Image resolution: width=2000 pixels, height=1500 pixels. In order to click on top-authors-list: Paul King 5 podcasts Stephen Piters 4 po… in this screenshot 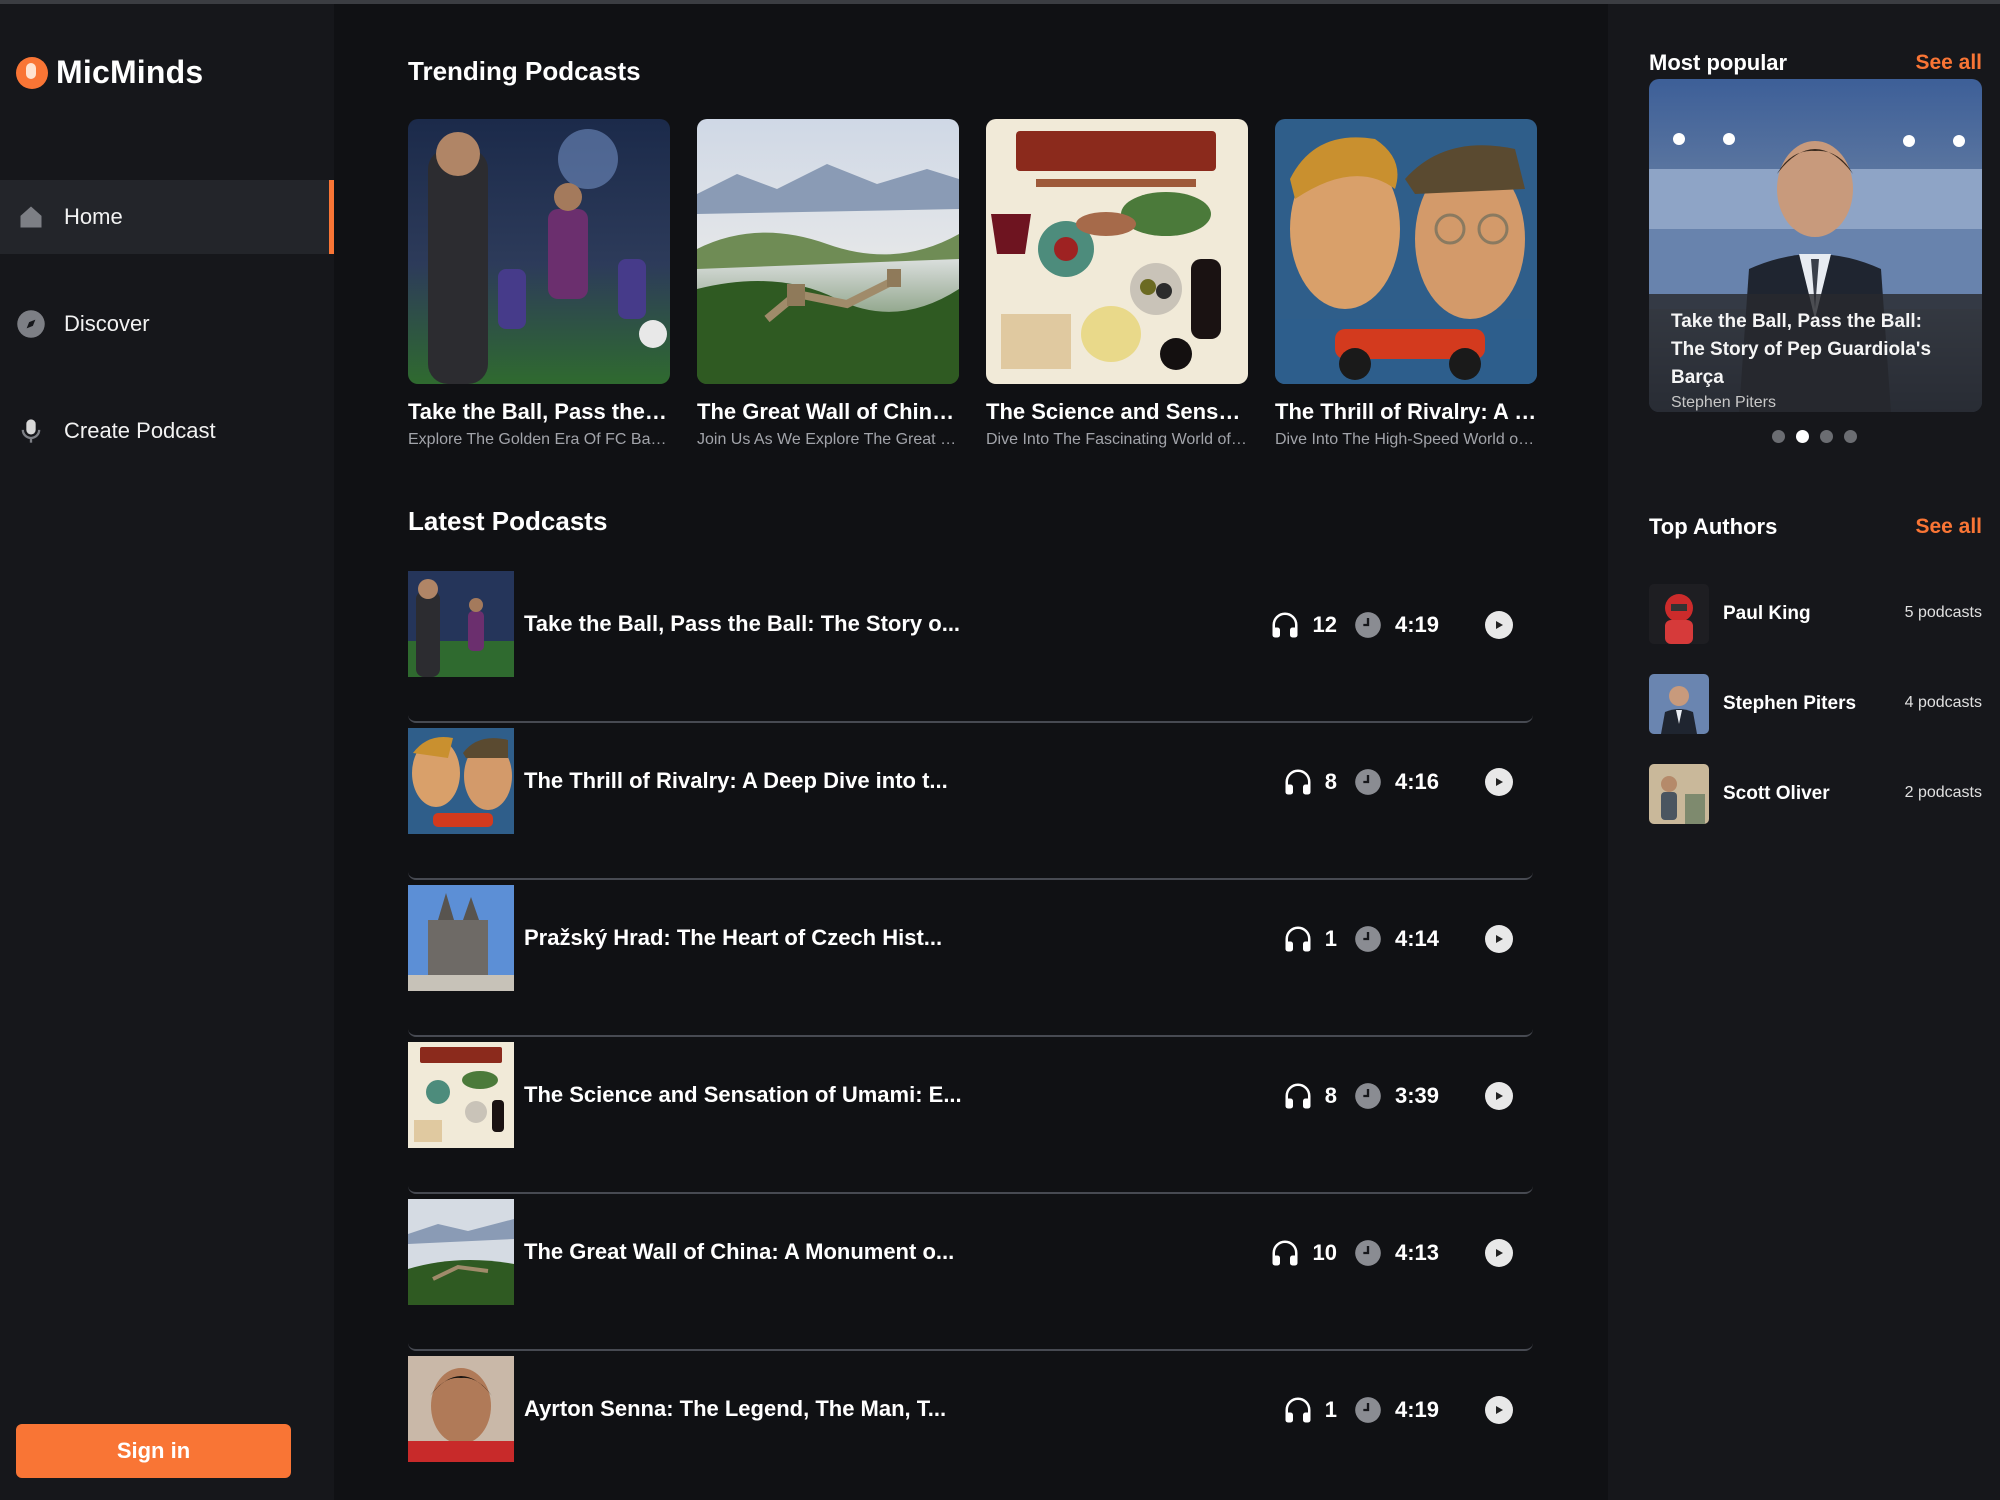, I will do `click(1815, 719)`.